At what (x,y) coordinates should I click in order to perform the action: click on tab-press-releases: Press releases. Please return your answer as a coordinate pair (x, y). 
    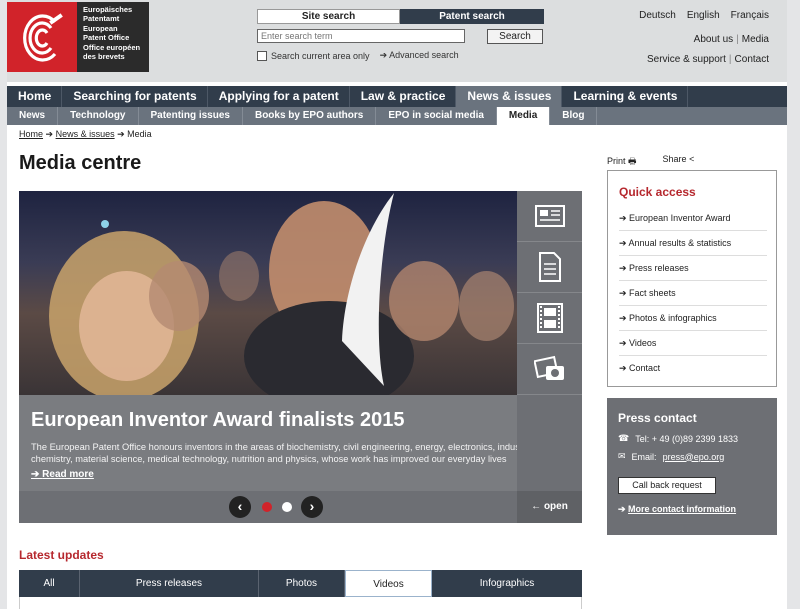
    Looking at the image, I should click on (169, 583).